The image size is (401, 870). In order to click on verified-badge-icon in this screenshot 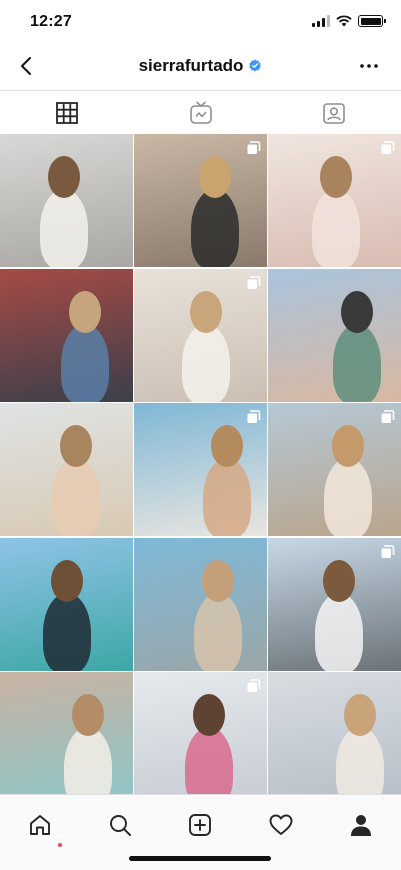, I will do `click(255, 65)`.